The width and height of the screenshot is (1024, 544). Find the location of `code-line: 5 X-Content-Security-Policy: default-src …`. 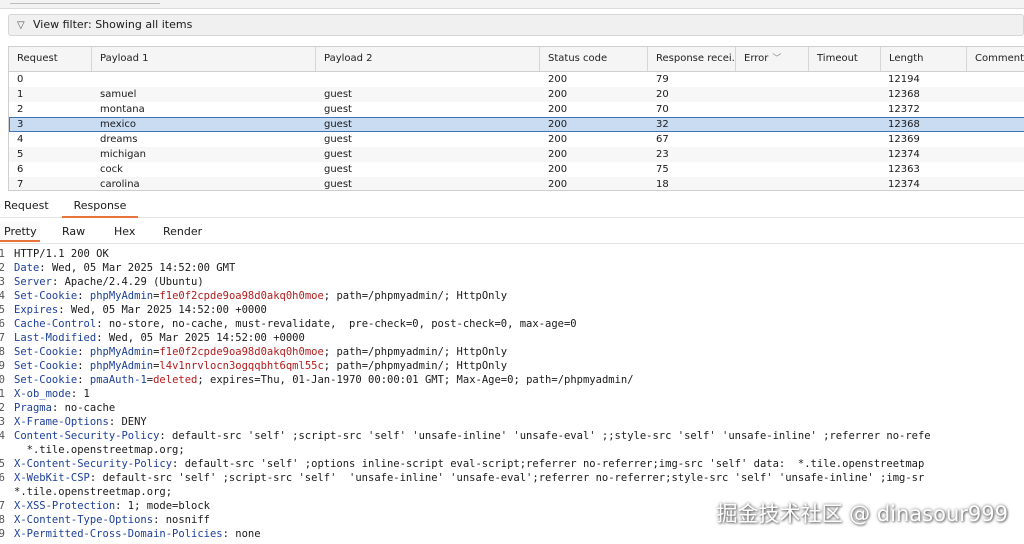

code-line: 5 X-Content-Security-Policy: default-src … is located at coordinates (512, 464).